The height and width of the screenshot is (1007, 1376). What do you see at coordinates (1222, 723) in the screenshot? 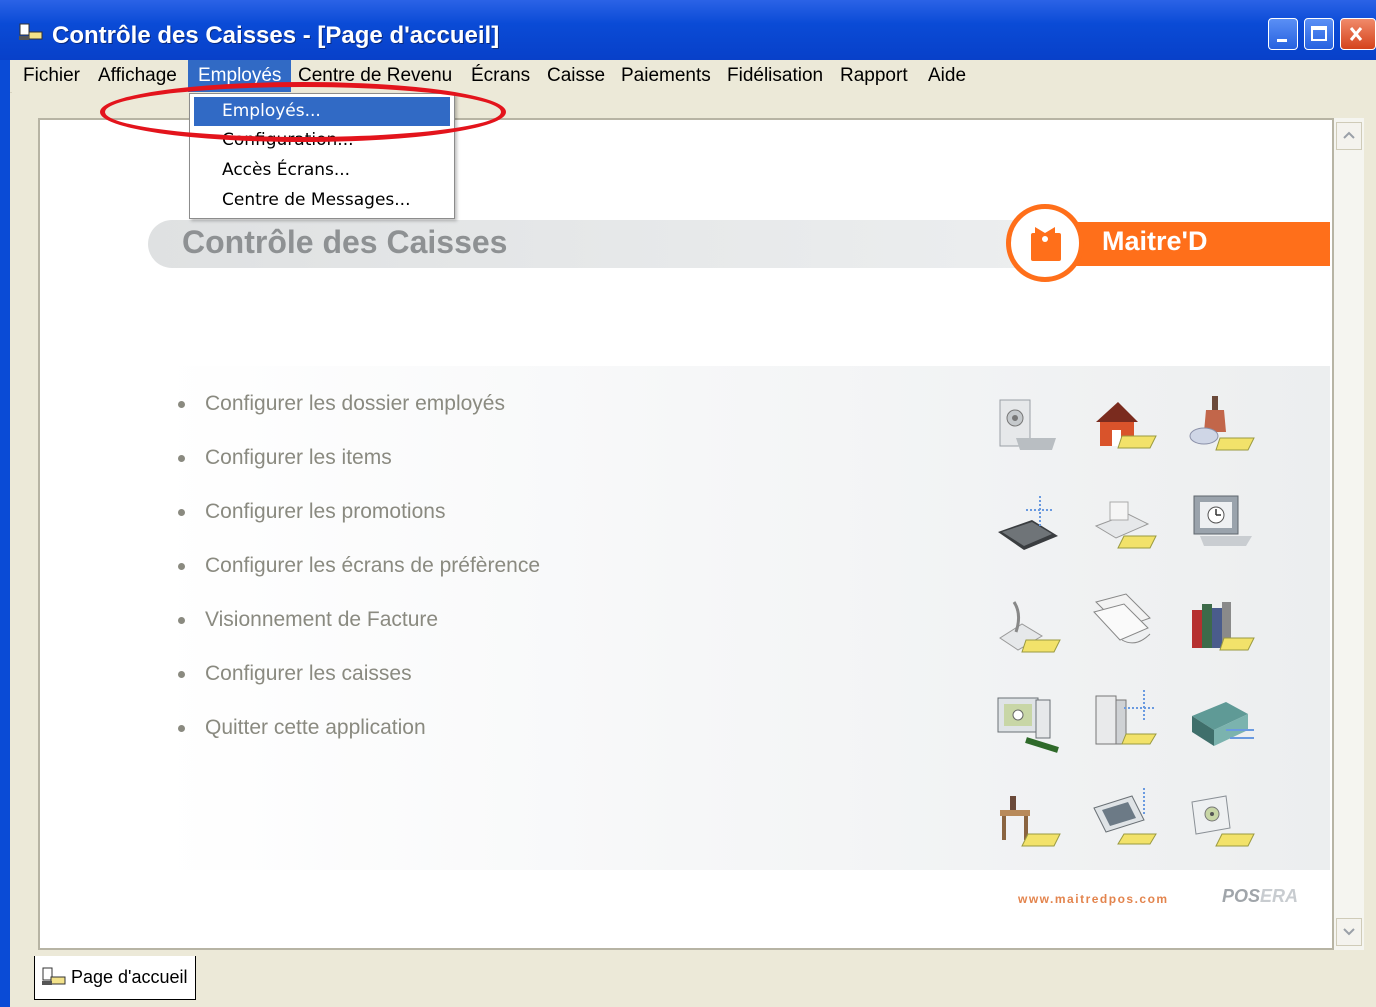
I see `network-box-icon` at bounding box center [1222, 723].